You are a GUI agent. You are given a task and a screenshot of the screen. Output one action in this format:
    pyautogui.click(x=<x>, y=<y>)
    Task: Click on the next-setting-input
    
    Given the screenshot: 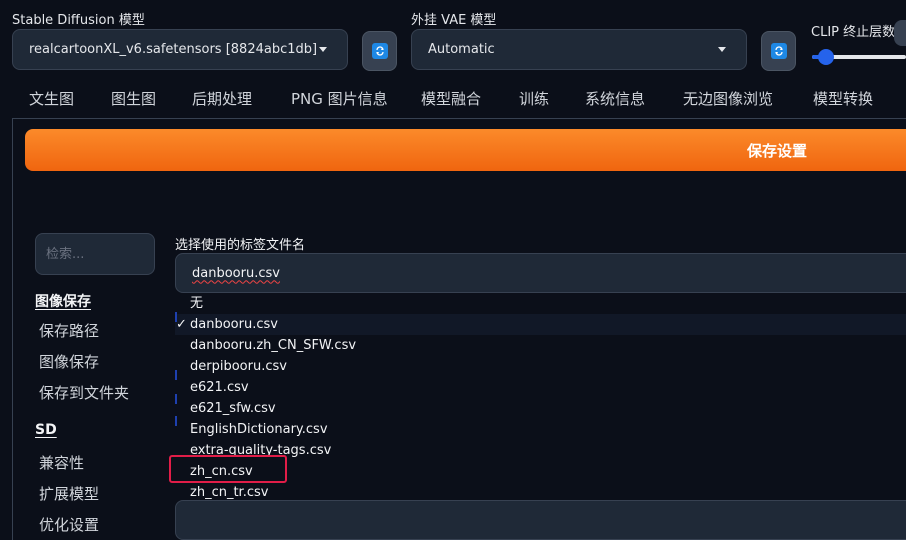 What is the action you would take?
    pyautogui.click(x=540, y=520)
    